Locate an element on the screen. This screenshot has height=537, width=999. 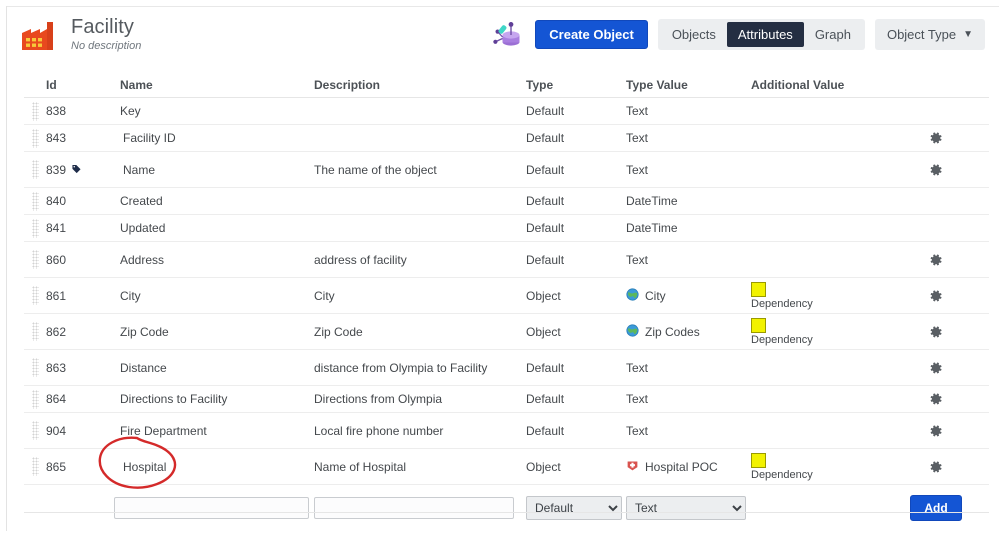
table-row: 839 Name The name of the object Default Text is located at coordinates (506, 170).